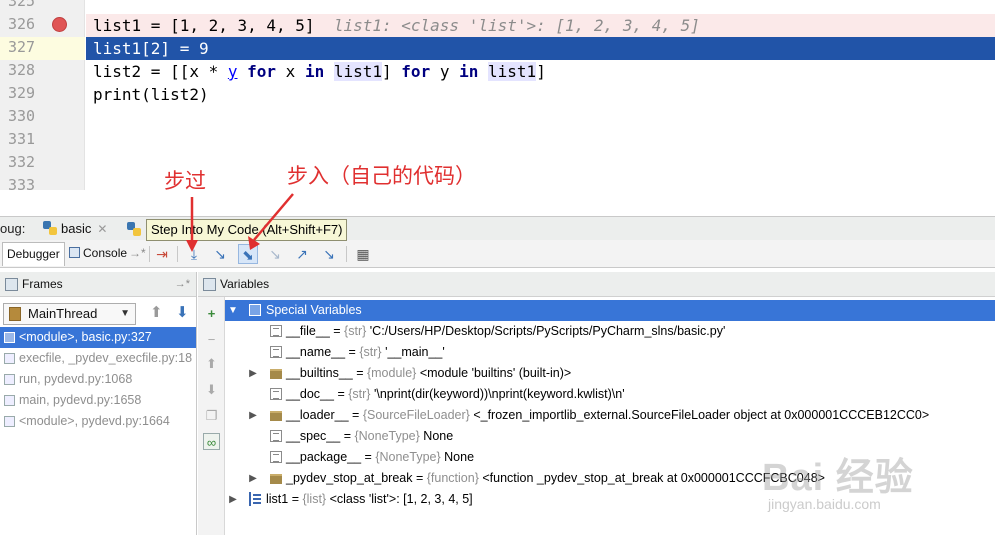  Describe the element at coordinates (838, 478) in the screenshot. I see `watermark-logo: Bai 经验` at that location.